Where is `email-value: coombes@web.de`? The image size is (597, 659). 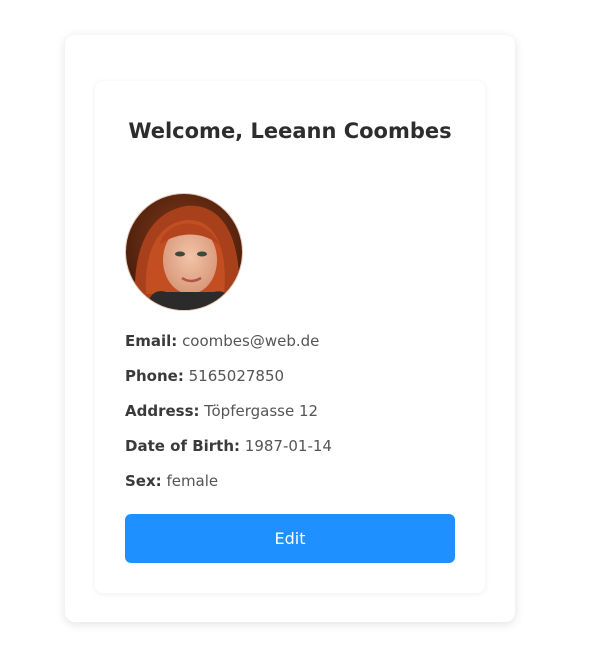
email-value: coombes@web.de is located at coordinates (251, 341).